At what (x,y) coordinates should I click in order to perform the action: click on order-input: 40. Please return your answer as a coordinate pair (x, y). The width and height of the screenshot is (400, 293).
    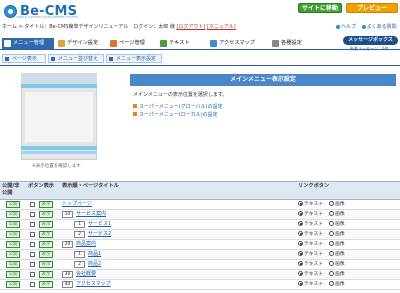
    Looking at the image, I should click on (67, 284).